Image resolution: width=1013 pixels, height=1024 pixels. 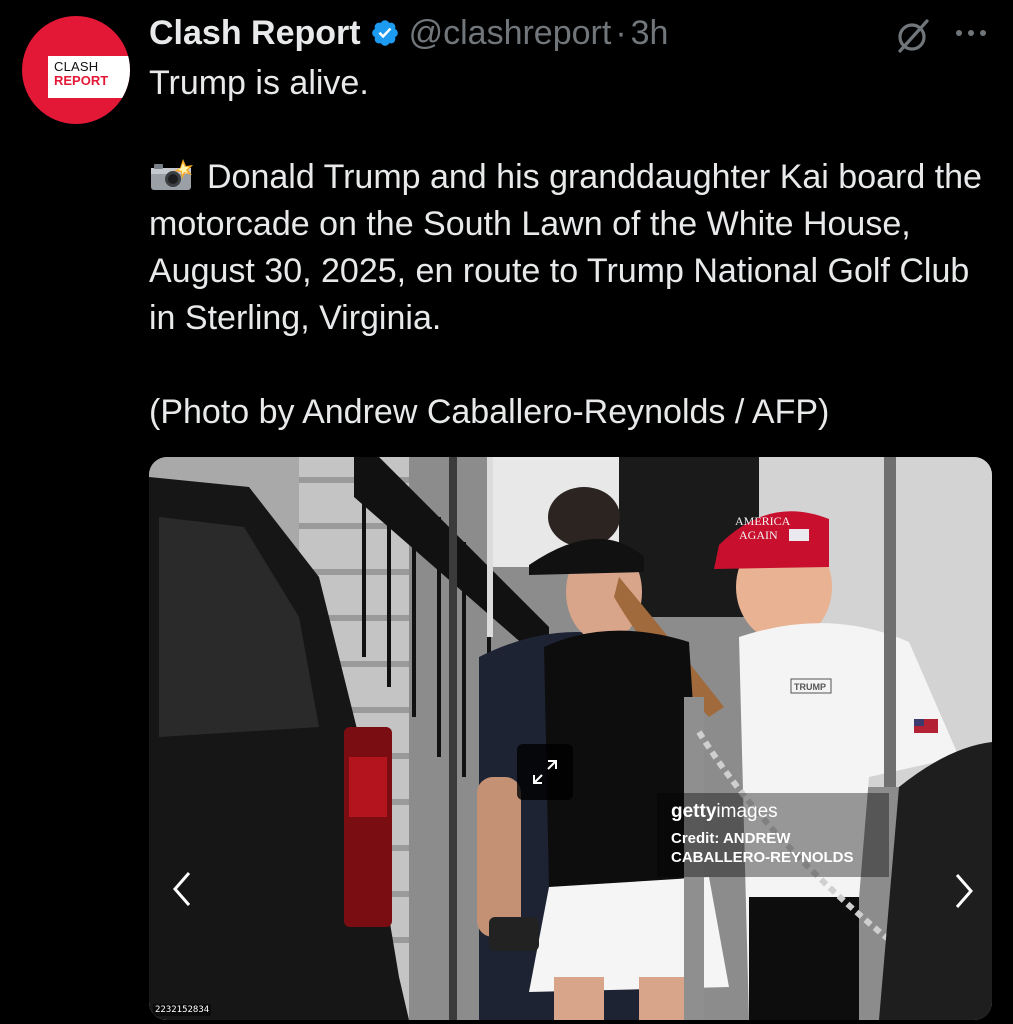 I want to click on expand-icon, so click(x=545, y=772).